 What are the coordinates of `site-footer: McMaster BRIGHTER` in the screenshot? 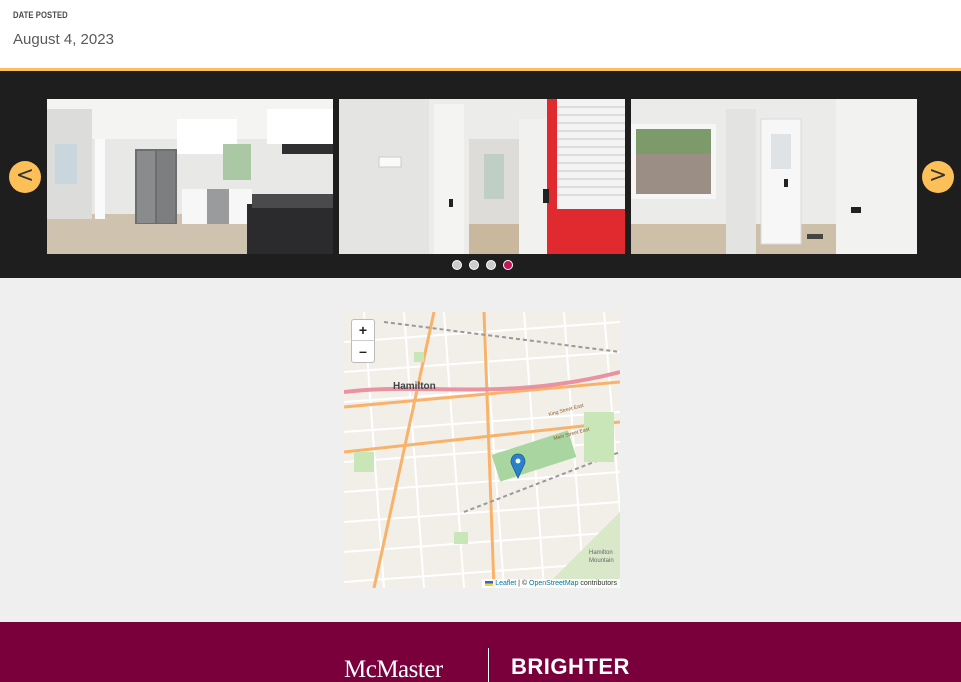 It's located at (480, 652).